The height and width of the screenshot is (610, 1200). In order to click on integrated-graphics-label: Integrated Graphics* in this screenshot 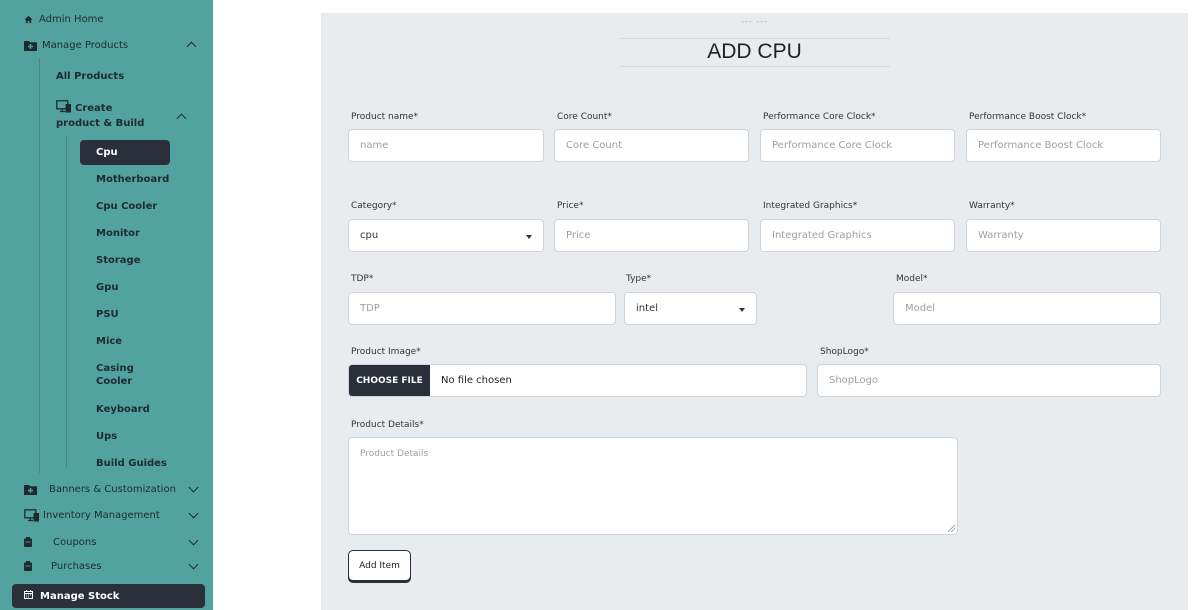, I will do `click(810, 206)`.